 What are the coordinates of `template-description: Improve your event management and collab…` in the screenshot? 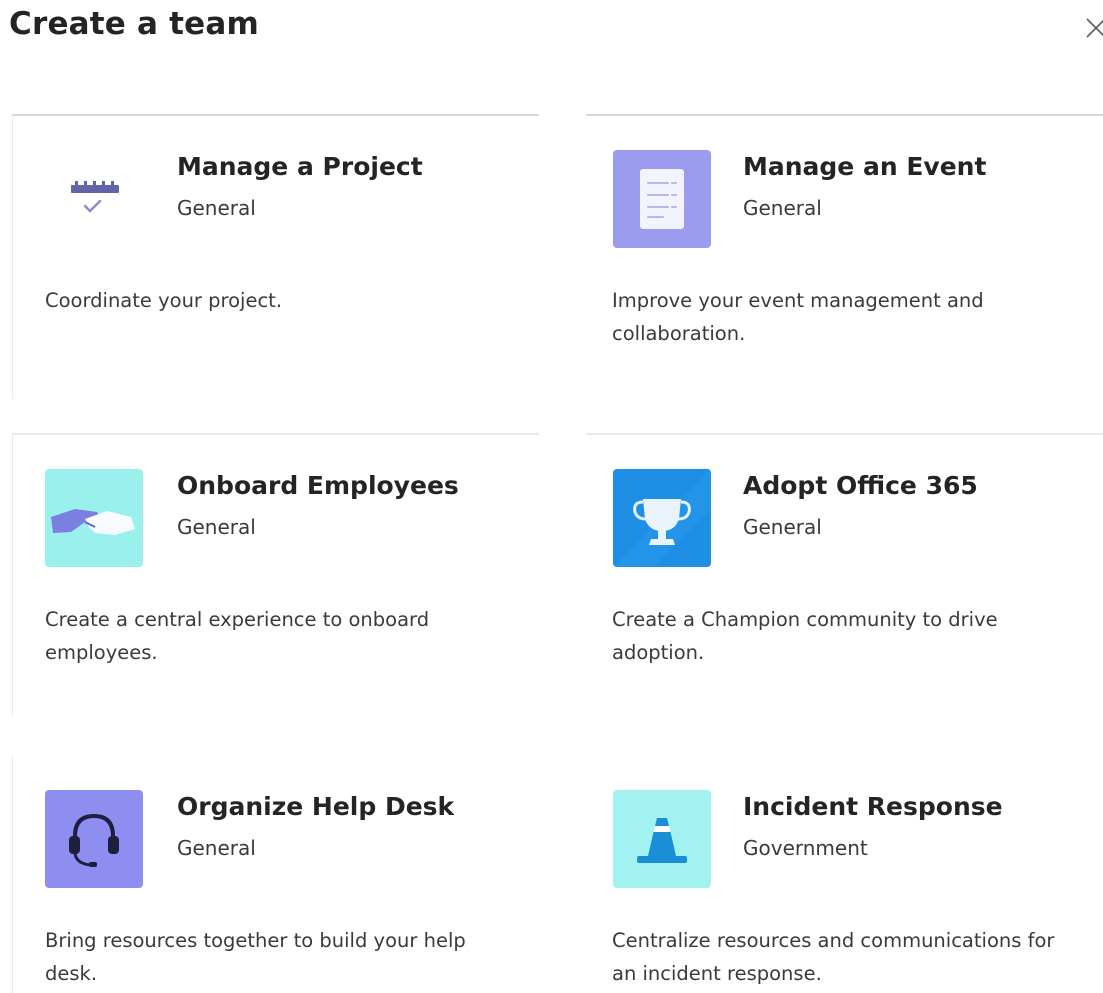 It's located at (798, 317).